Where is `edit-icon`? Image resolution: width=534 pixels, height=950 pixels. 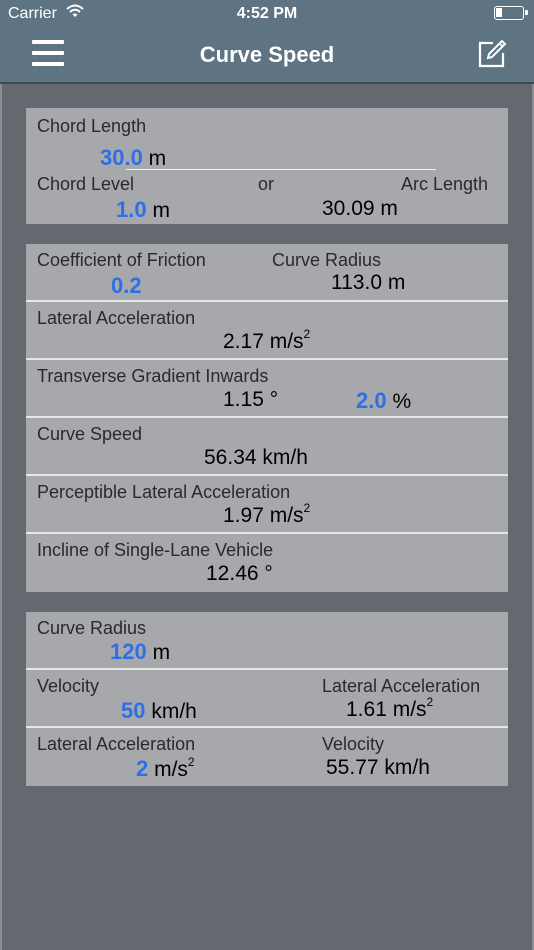 edit-icon is located at coordinates (492, 54).